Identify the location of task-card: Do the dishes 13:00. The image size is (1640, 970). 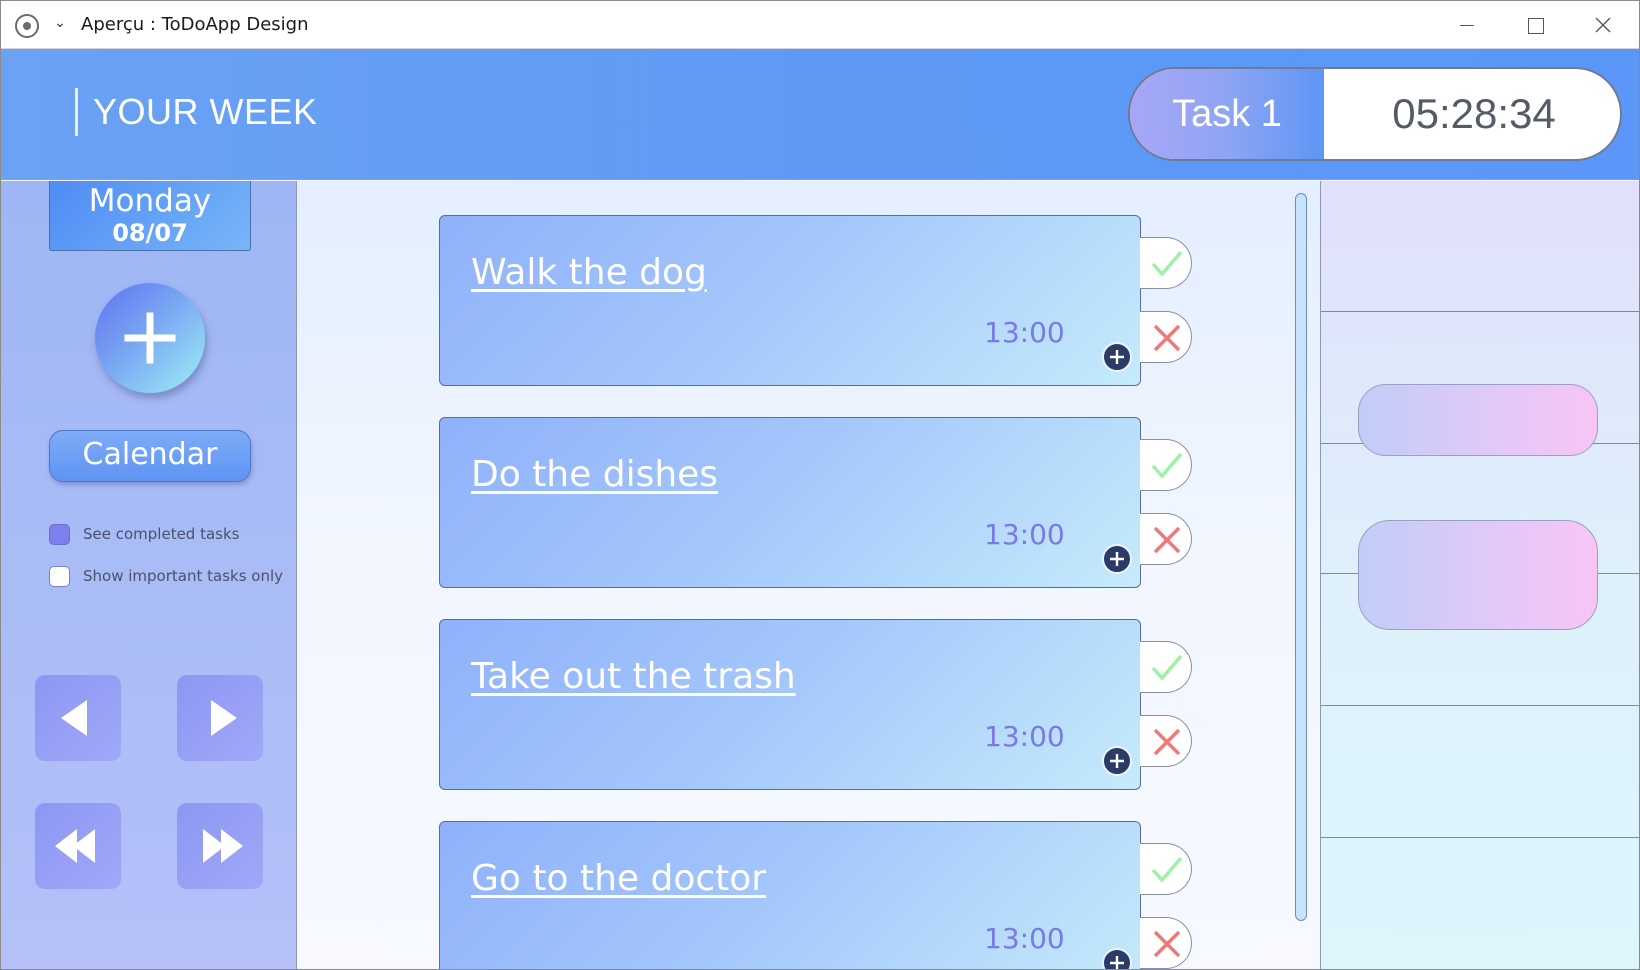
(790, 502).